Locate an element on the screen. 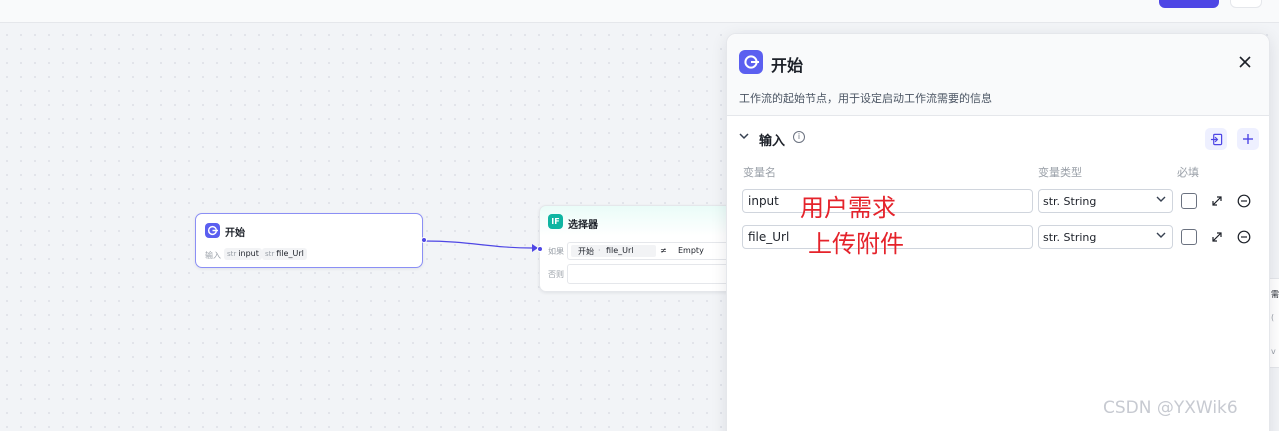  partial-node-text: ( is located at coordinates (1273, 317).